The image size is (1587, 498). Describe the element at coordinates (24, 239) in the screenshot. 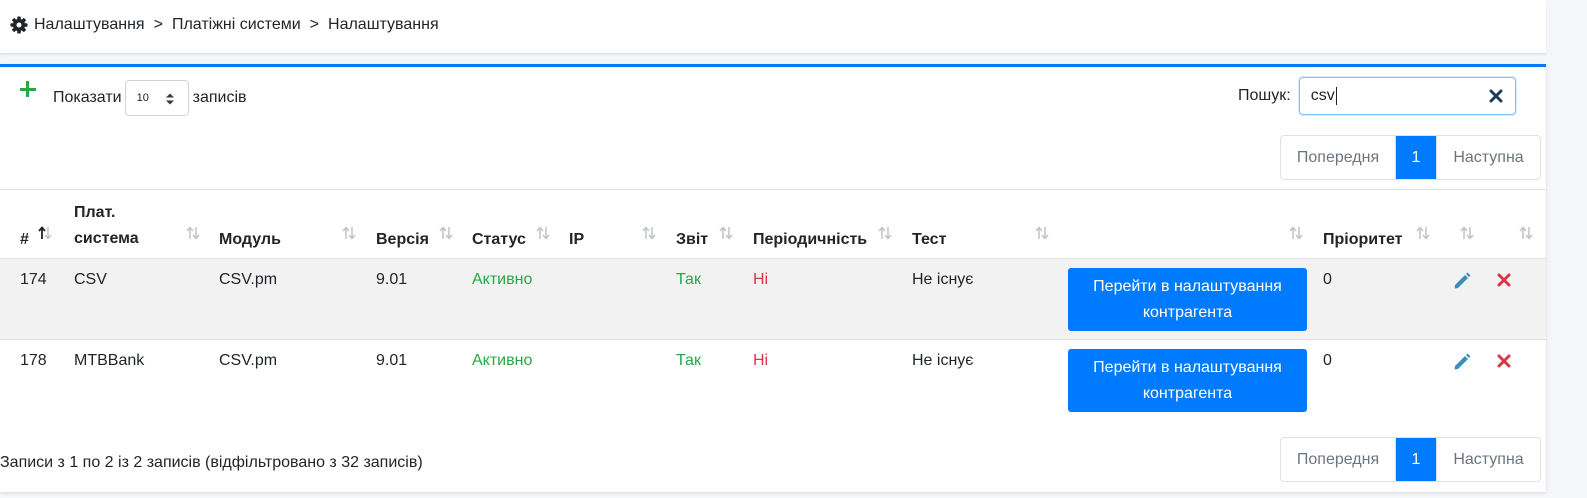

I see `column-header-id: #` at that location.